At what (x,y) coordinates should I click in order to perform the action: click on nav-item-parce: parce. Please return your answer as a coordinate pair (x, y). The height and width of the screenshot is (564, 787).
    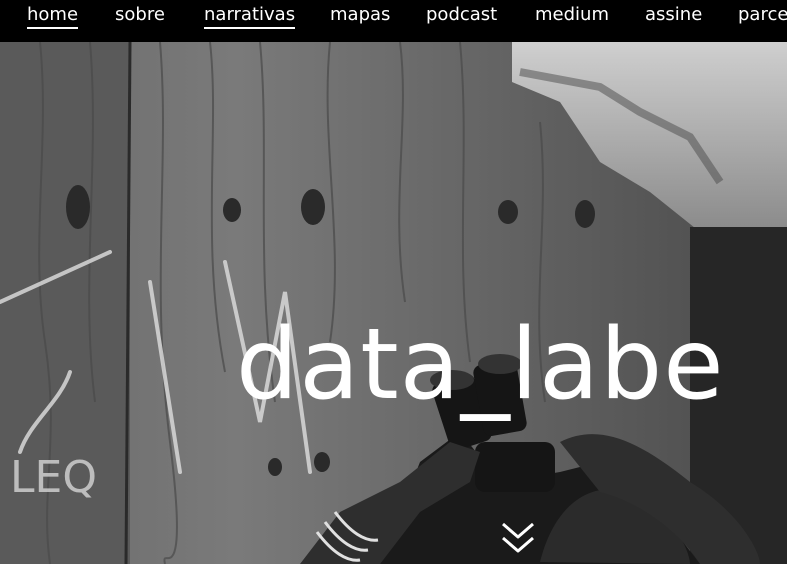
    Looking at the image, I should click on (762, 15).